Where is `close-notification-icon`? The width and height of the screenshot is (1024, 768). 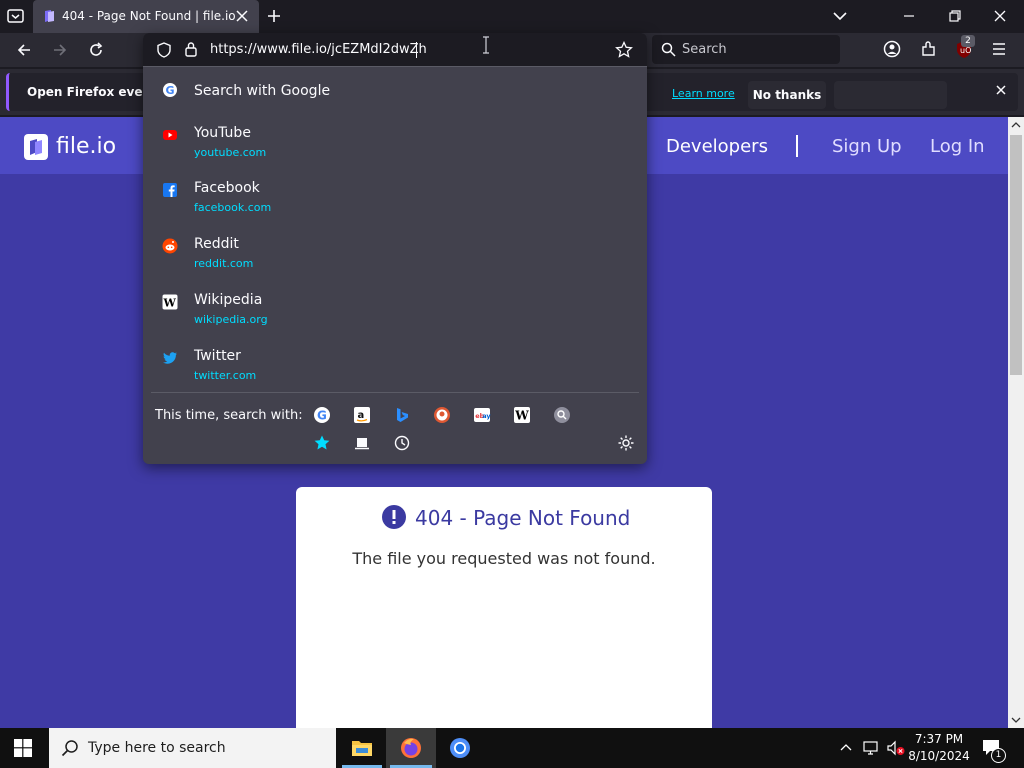 close-notification-icon is located at coordinates (1001, 90).